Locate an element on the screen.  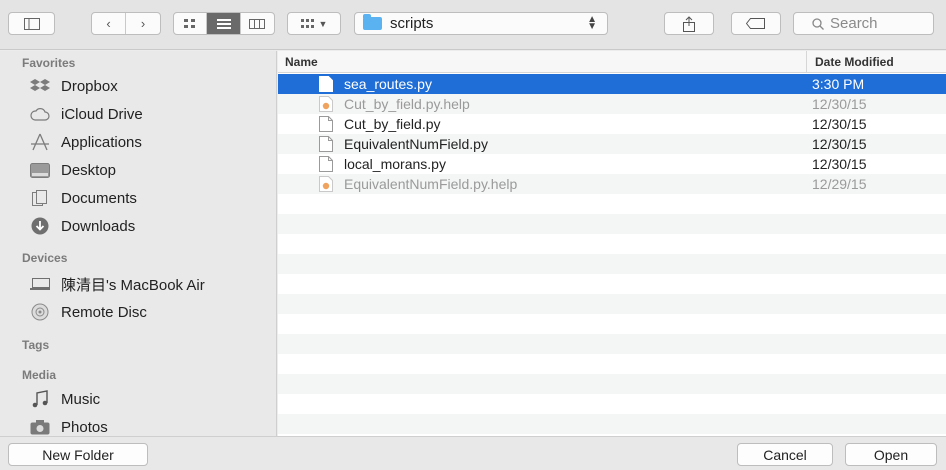
share-button is located at coordinates (689, 23).